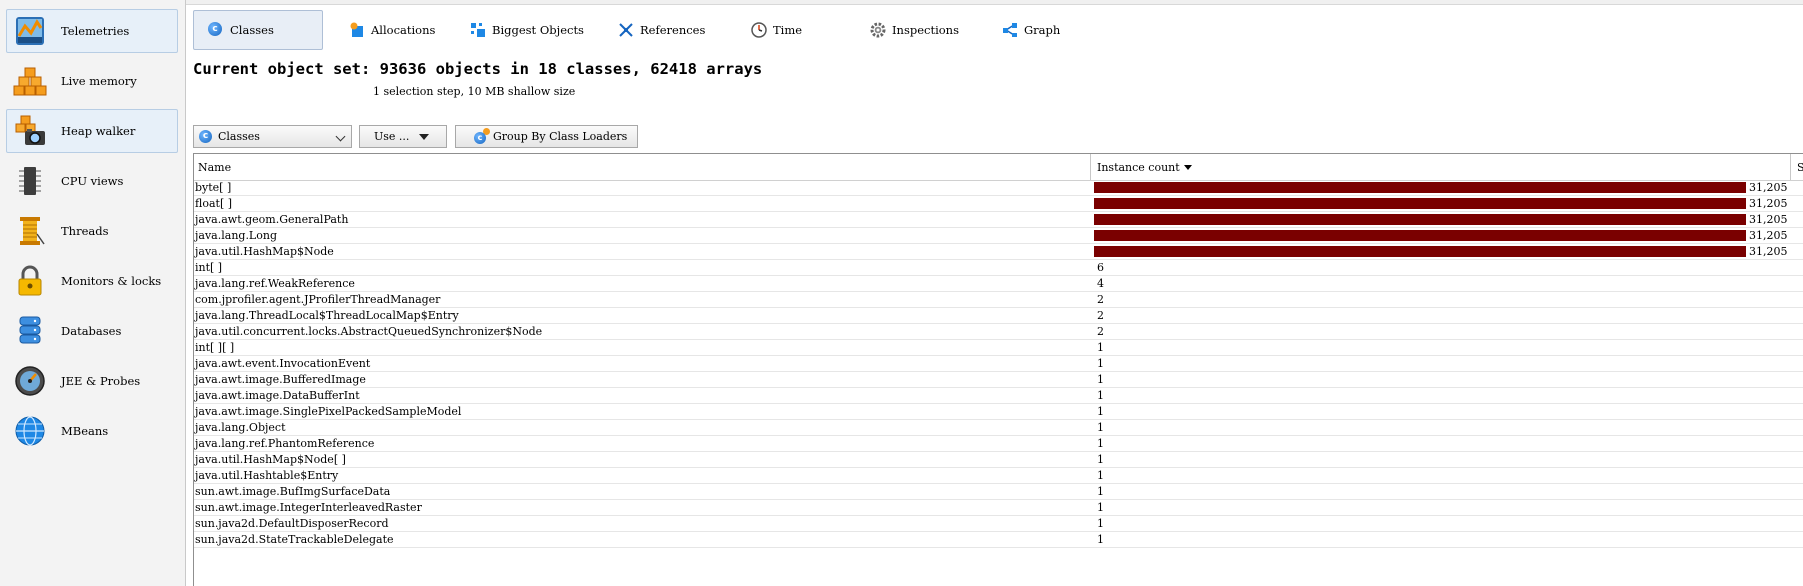 The width and height of the screenshot is (1803, 586). What do you see at coordinates (1038, 30) in the screenshot?
I see `tab-graph: Graph` at bounding box center [1038, 30].